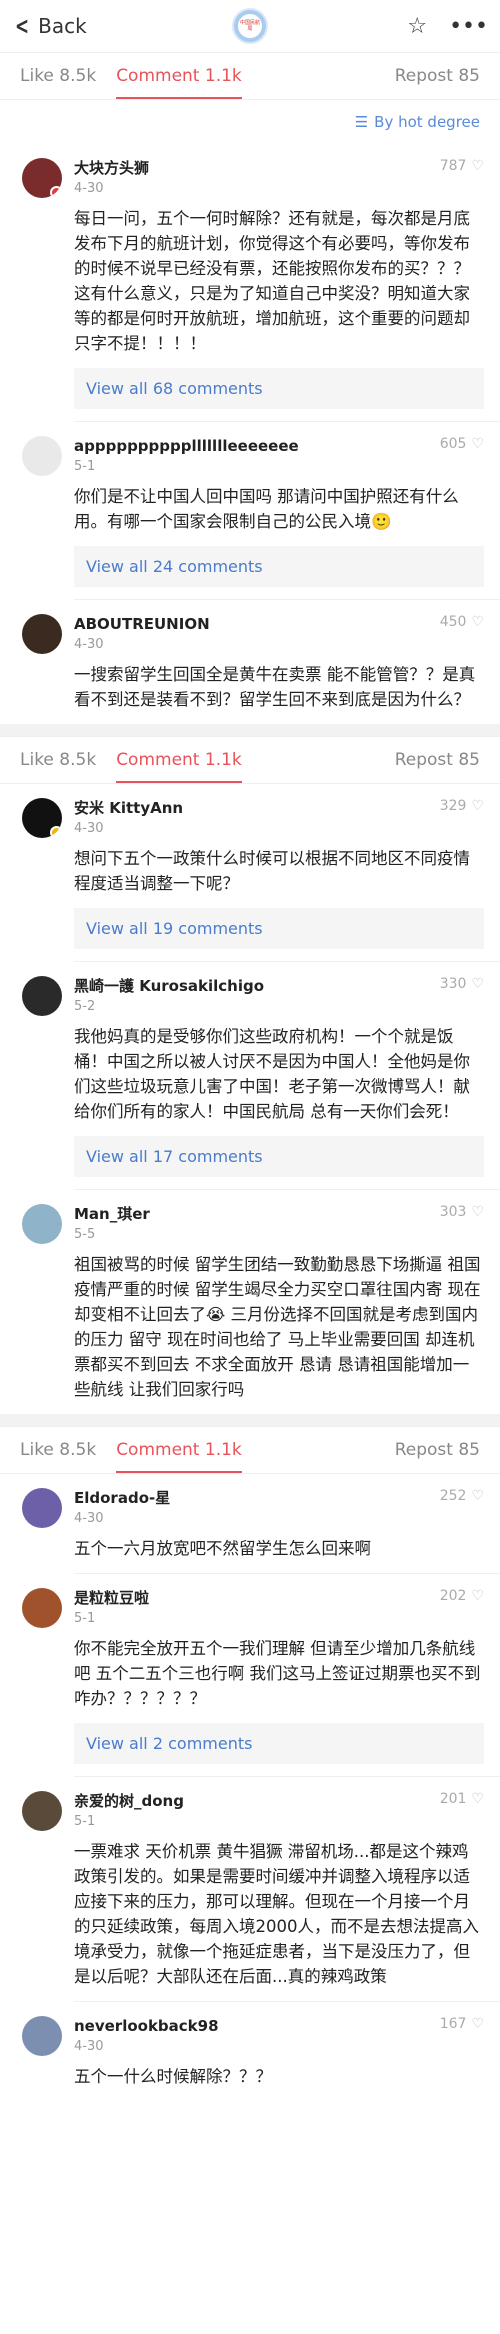 This screenshot has width=500, height=2334. What do you see at coordinates (186, 446) in the screenshot?
I see `username: appppppppppllllllleeeeeee` at bounding box center [186, 446].